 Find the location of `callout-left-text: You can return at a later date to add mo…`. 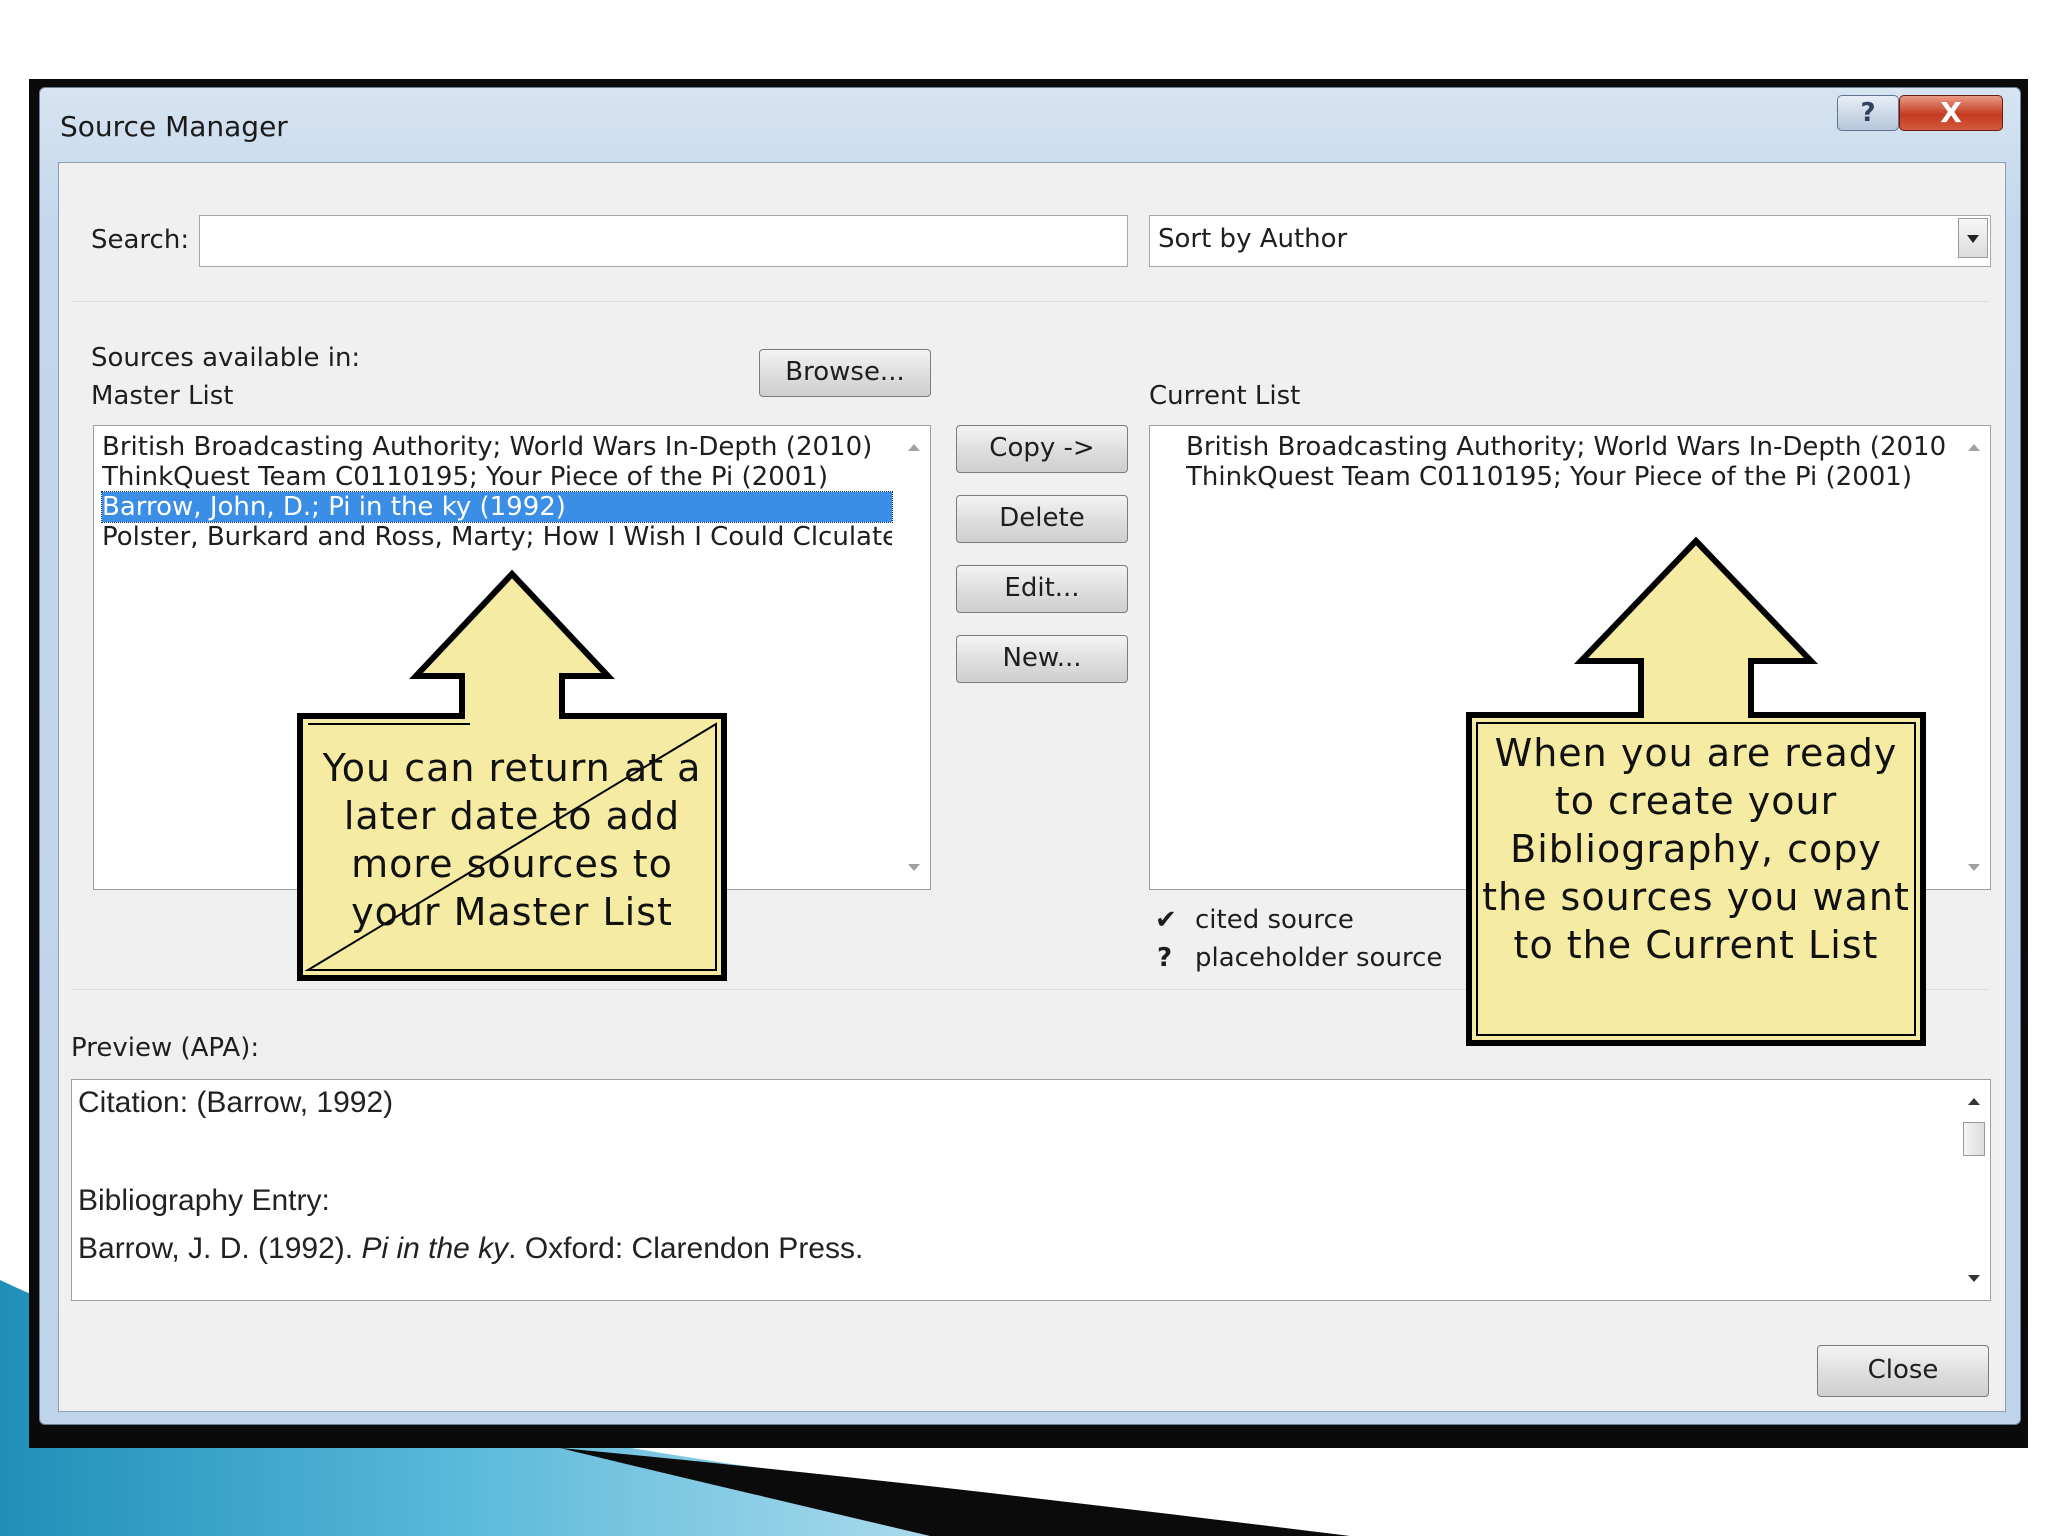

callout-left-text: You can return at a later date to add mo… is located at coordinates (512, 840).